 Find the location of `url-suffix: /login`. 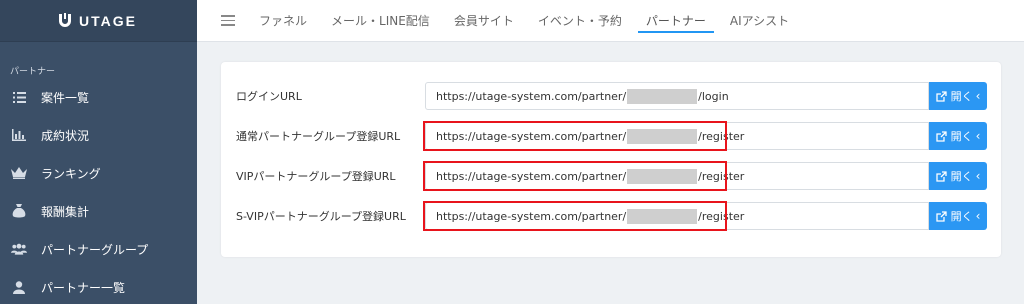

url-suffix: /login is located at coordinates (713, 96).